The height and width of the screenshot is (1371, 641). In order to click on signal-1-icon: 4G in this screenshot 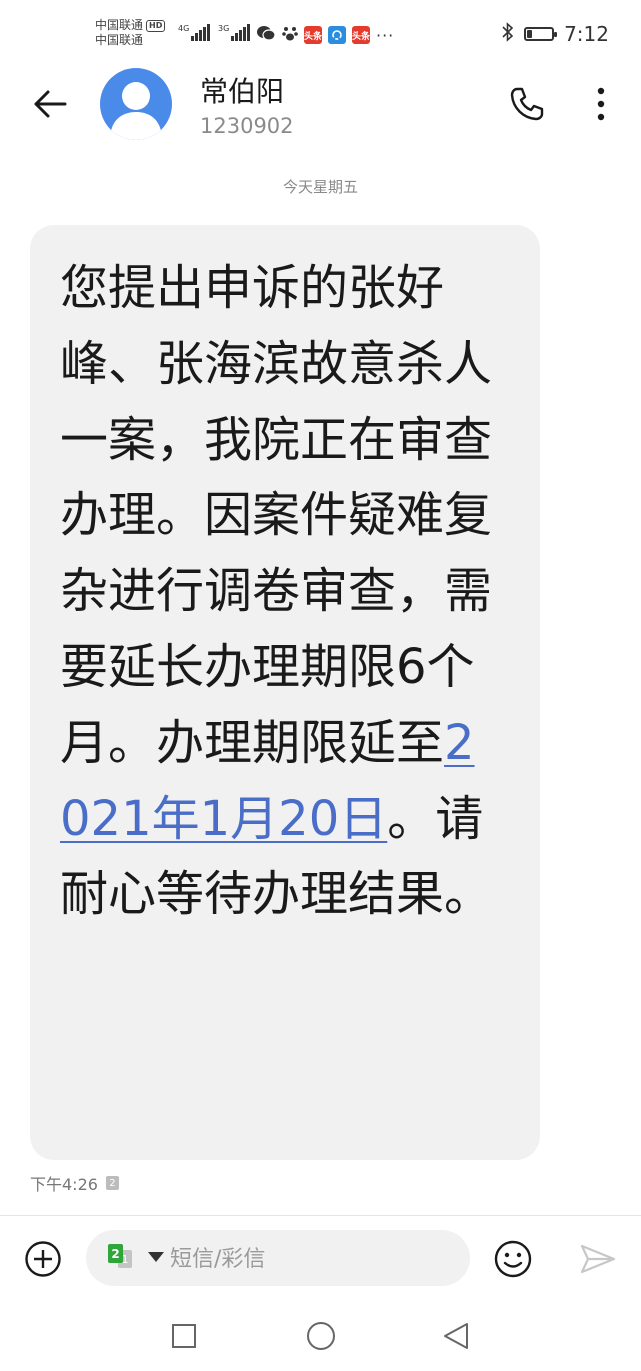, I will do `click(194, 32)`.